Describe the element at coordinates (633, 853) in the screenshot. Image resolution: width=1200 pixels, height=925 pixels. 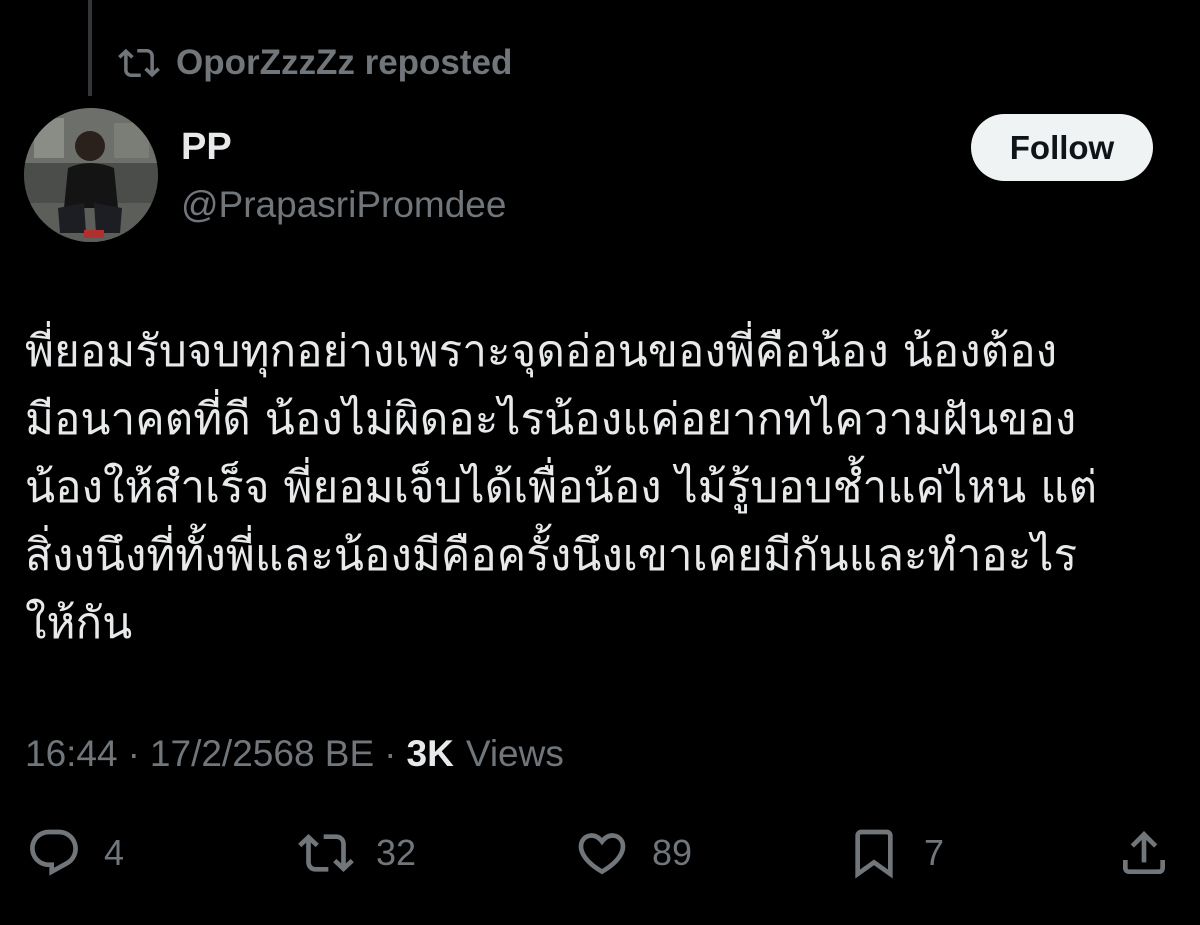
I see `like-button: 89` at that location.